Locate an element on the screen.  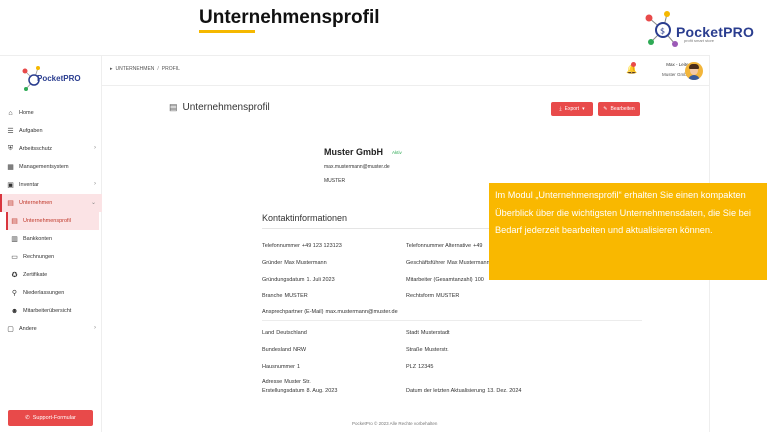
sidebar-item-label: Mitarbeiterübersicht is located at coordinates (47, 311).